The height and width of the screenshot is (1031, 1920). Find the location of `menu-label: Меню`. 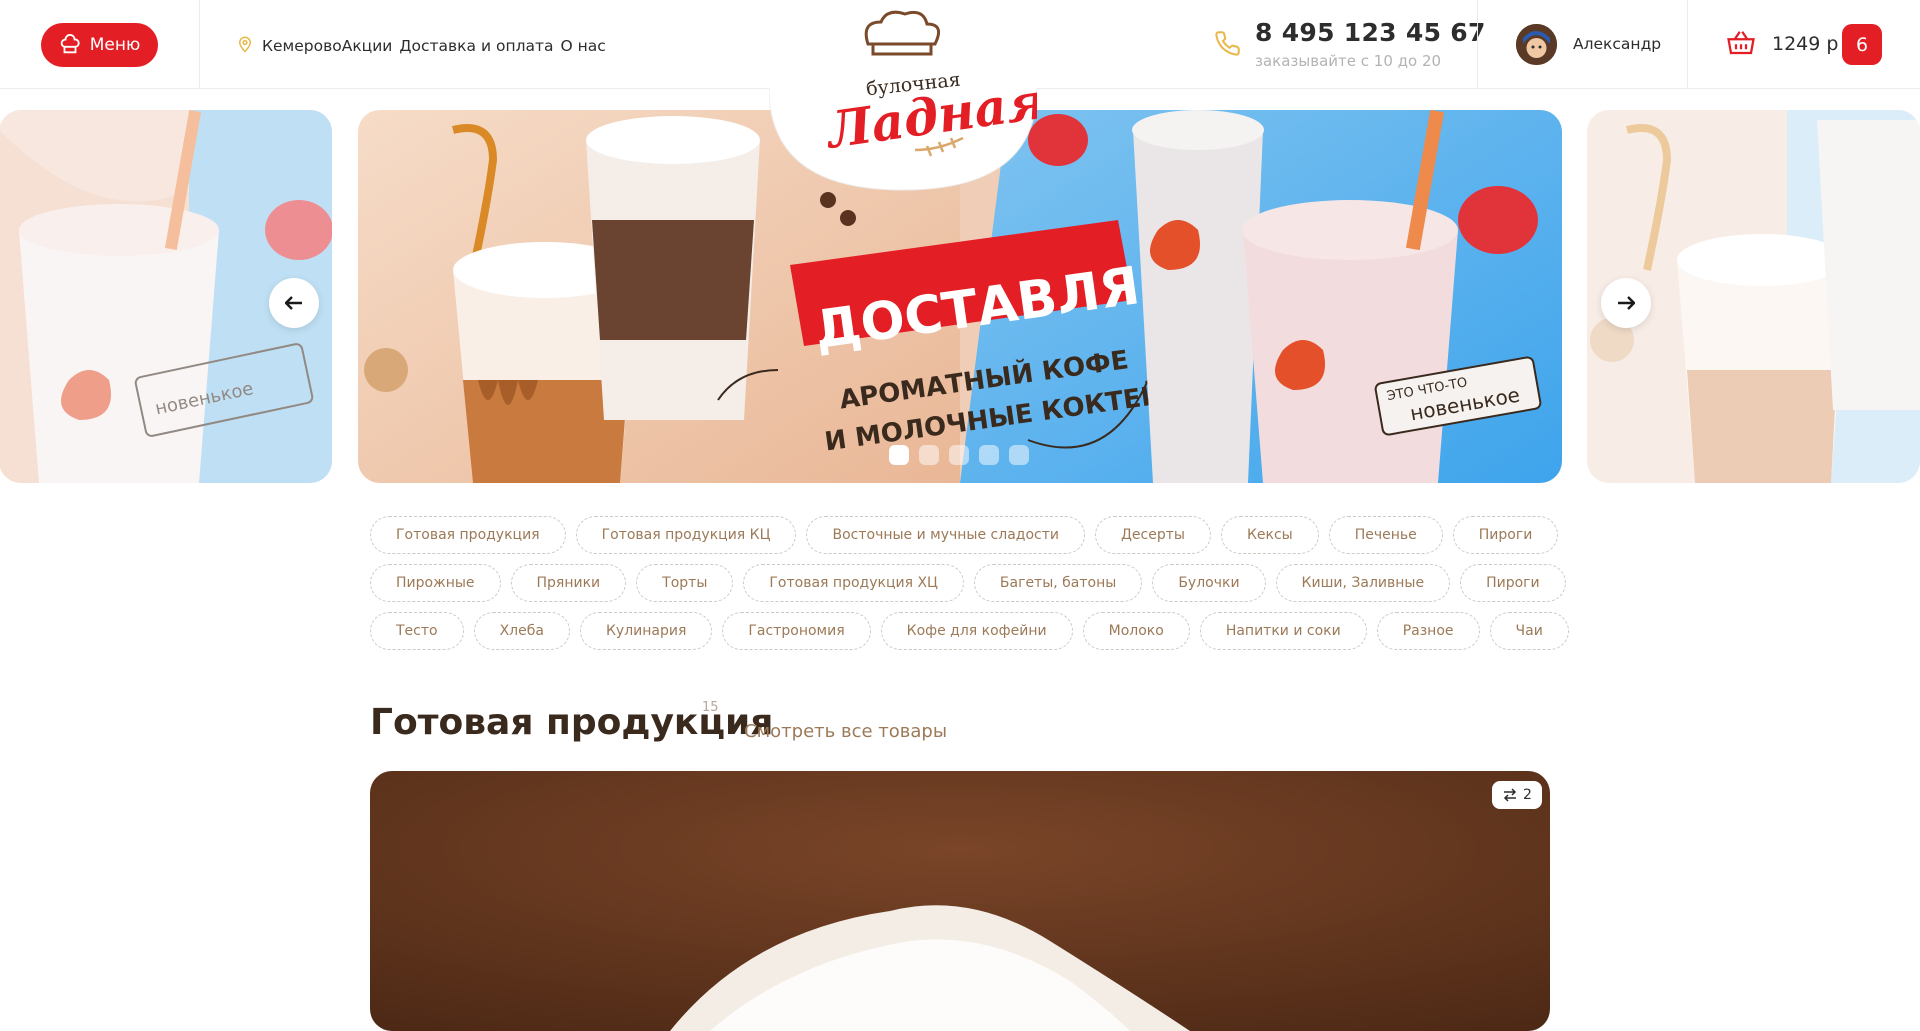

menu-label: Меню is located at coordinates (115, 45).